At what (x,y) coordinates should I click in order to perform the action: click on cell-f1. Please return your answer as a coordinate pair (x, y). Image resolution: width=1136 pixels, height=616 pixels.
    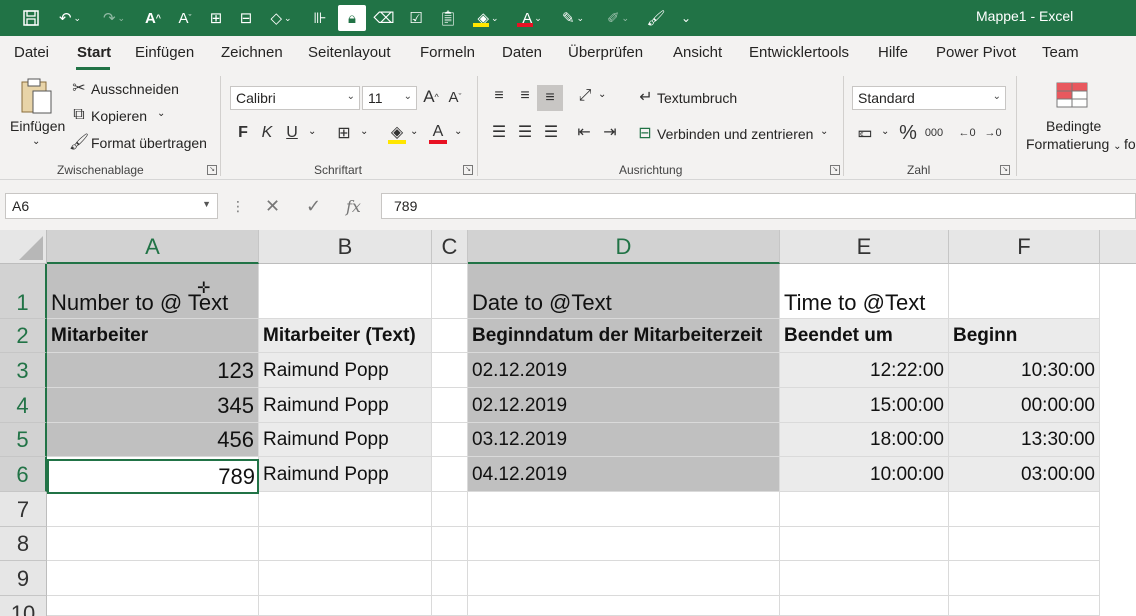
    Looking at the image, I should click on (1024, 291).